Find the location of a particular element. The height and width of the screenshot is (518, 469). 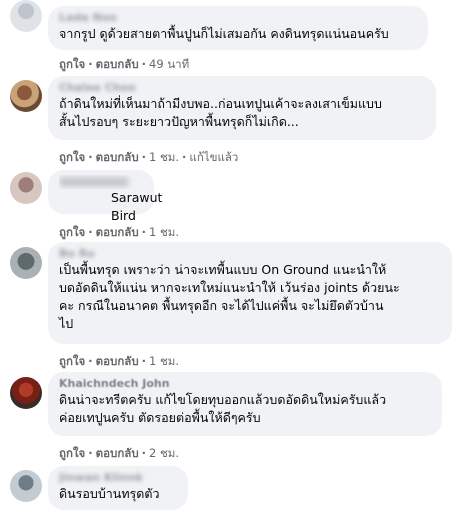

comment-bubble: Sarawut Bird is located at coordinates (105, 196).